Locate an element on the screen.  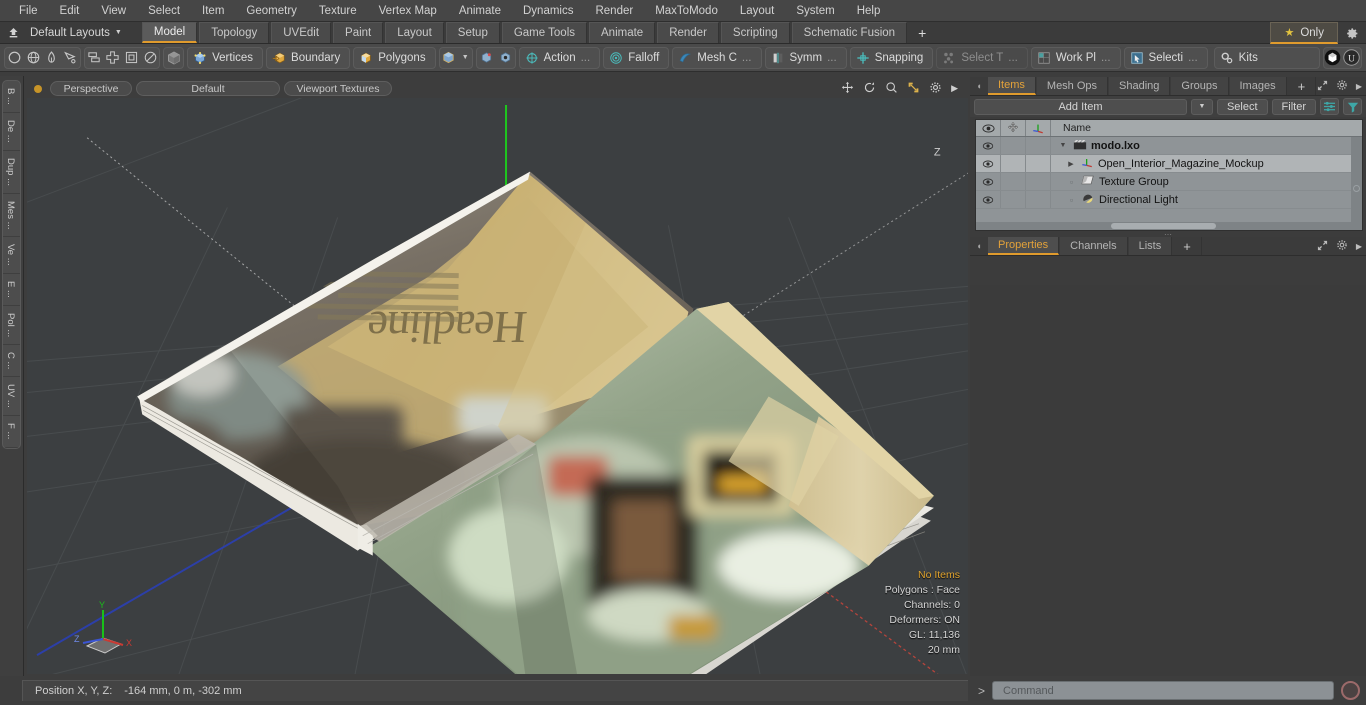
default-layouts-dropdown: Default Layouts ▼ is located at coordinates (78, 32).